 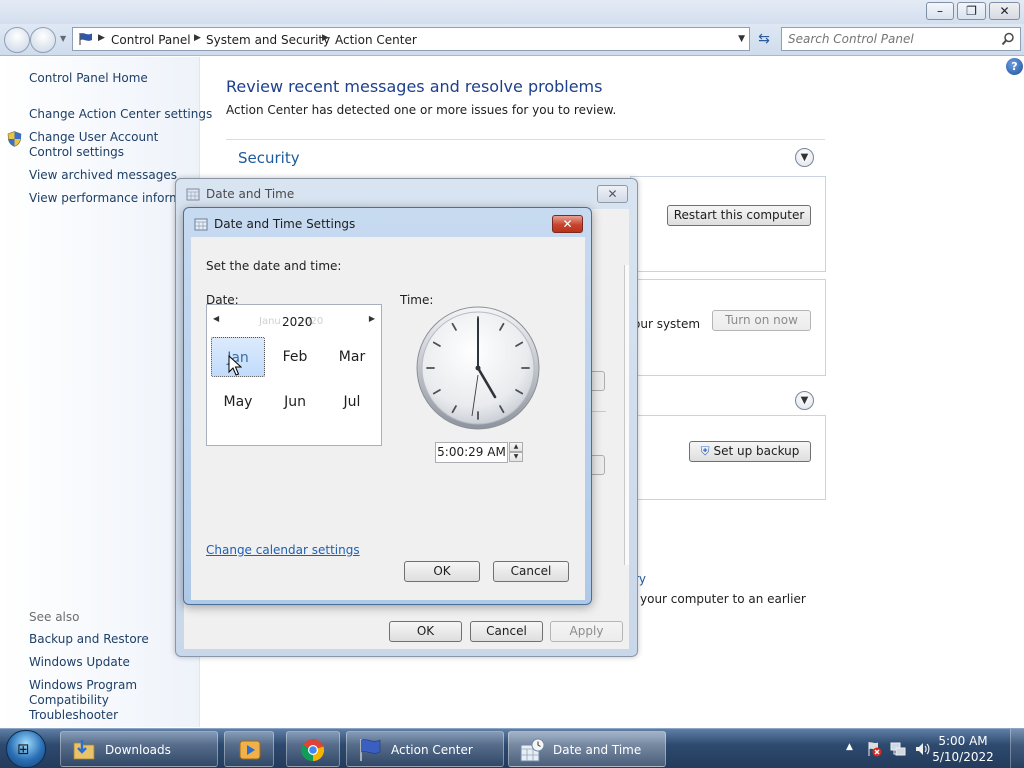 What do you see at coordinates (599, 411) in the screenshot?
I see `hidden-separator` at bounding box center [599, 411].